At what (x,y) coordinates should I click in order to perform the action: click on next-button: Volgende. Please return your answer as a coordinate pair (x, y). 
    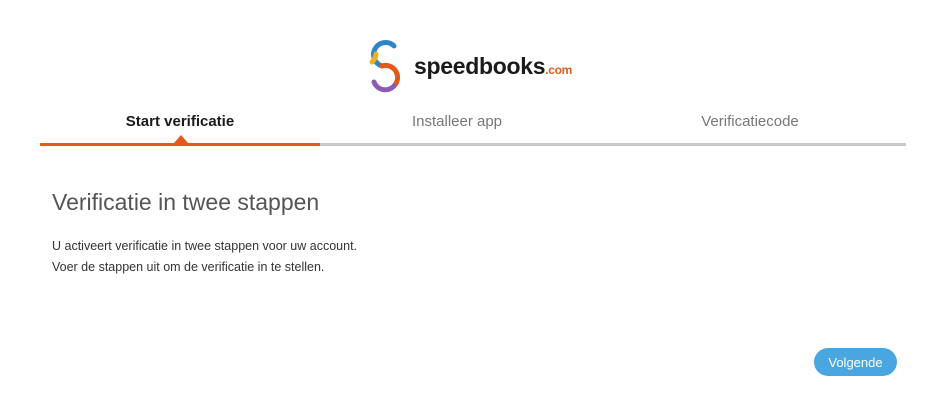
    Looking at the image, I should click on (855, 362).